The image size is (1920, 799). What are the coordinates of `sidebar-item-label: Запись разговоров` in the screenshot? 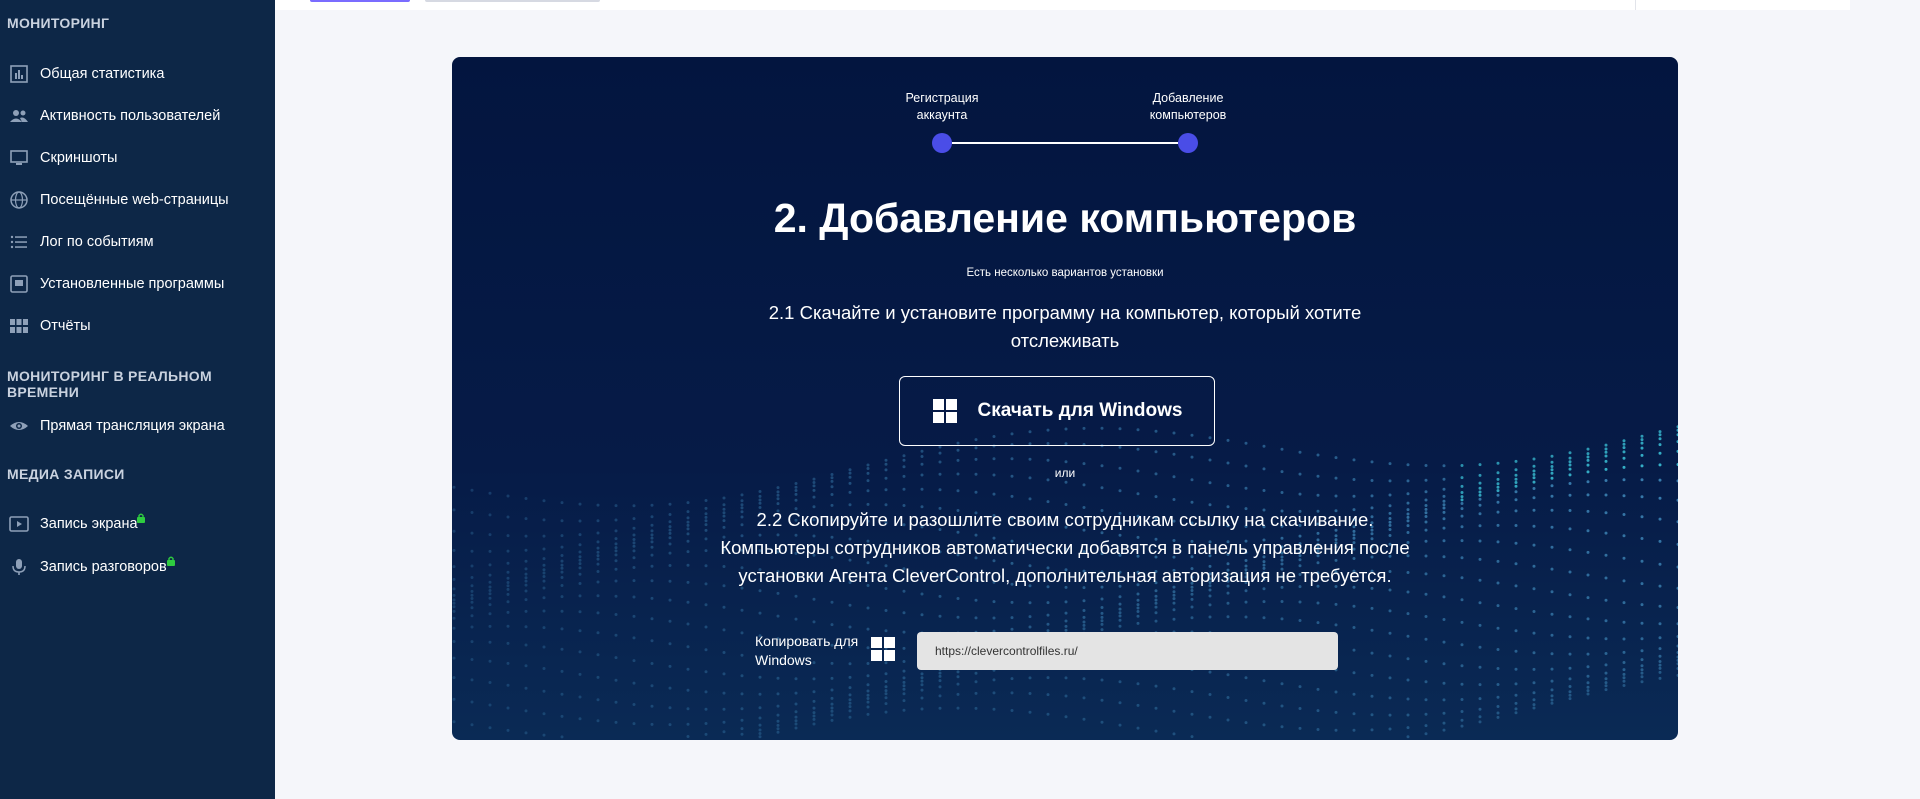 It's located at (103, 567).